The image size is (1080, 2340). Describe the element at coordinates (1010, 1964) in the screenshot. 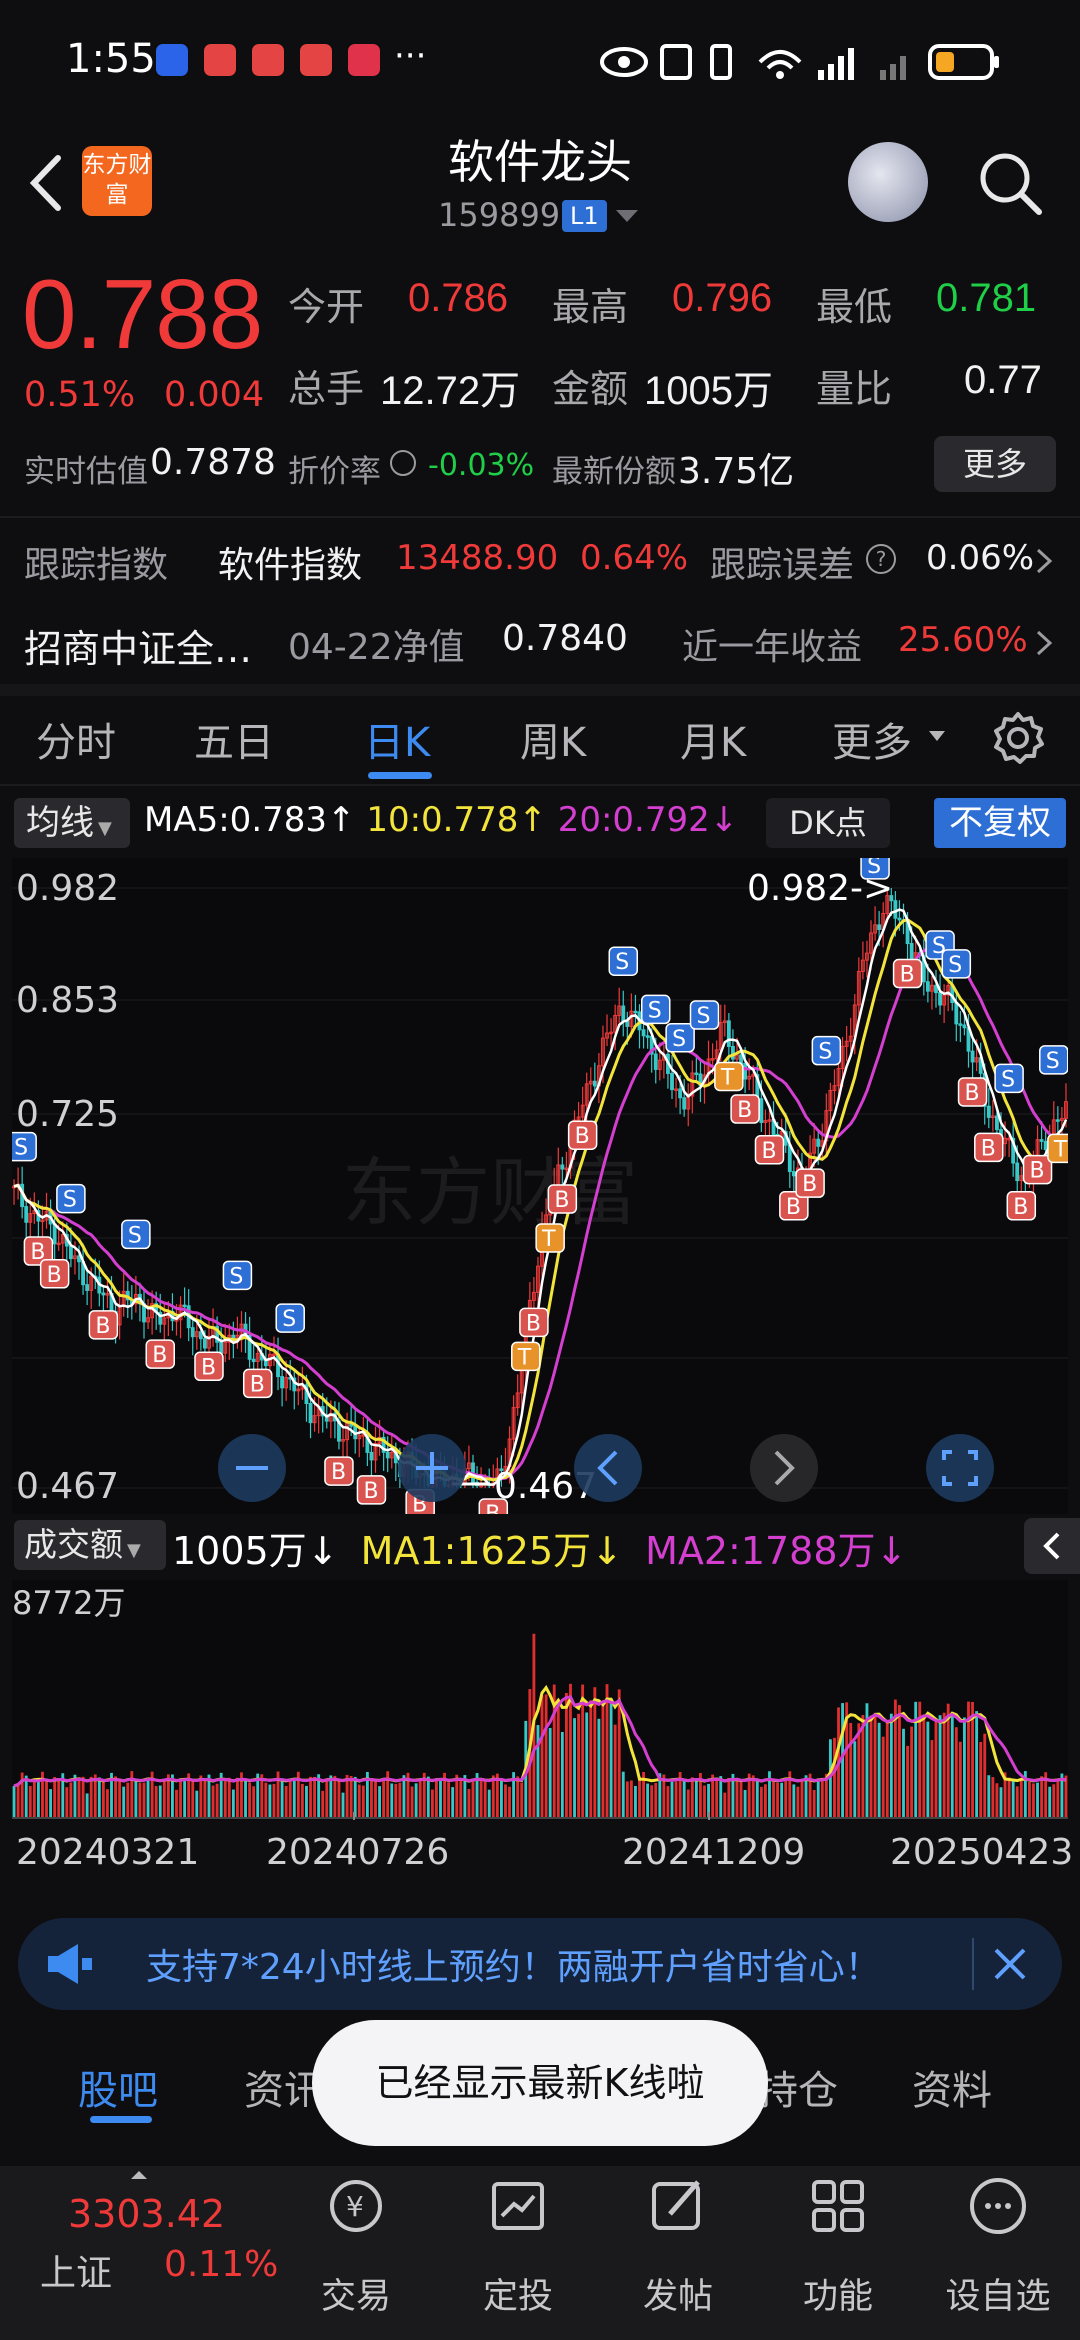

I see `close-icon` at that location.